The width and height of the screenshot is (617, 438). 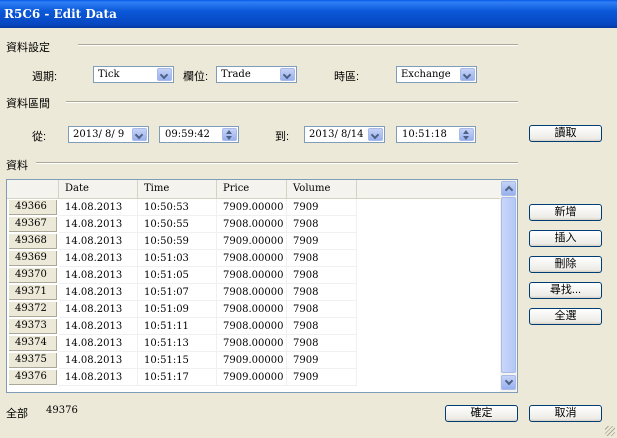 What do you see at coordinates (177, 207) in the screenshot?
I see `cell-time: 10:50:53` at bounding box center [177, 207].